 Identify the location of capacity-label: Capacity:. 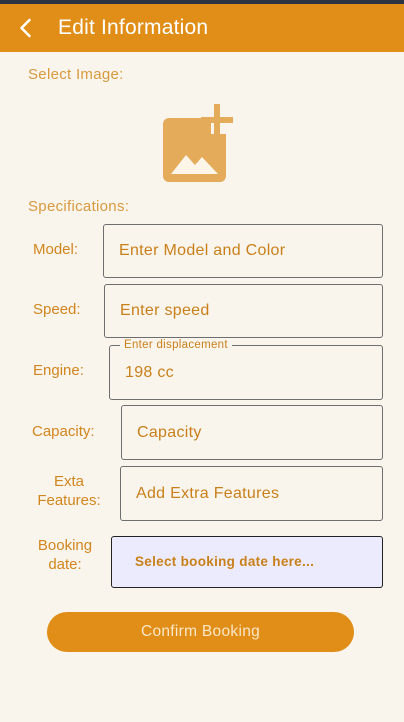
(63, 431).